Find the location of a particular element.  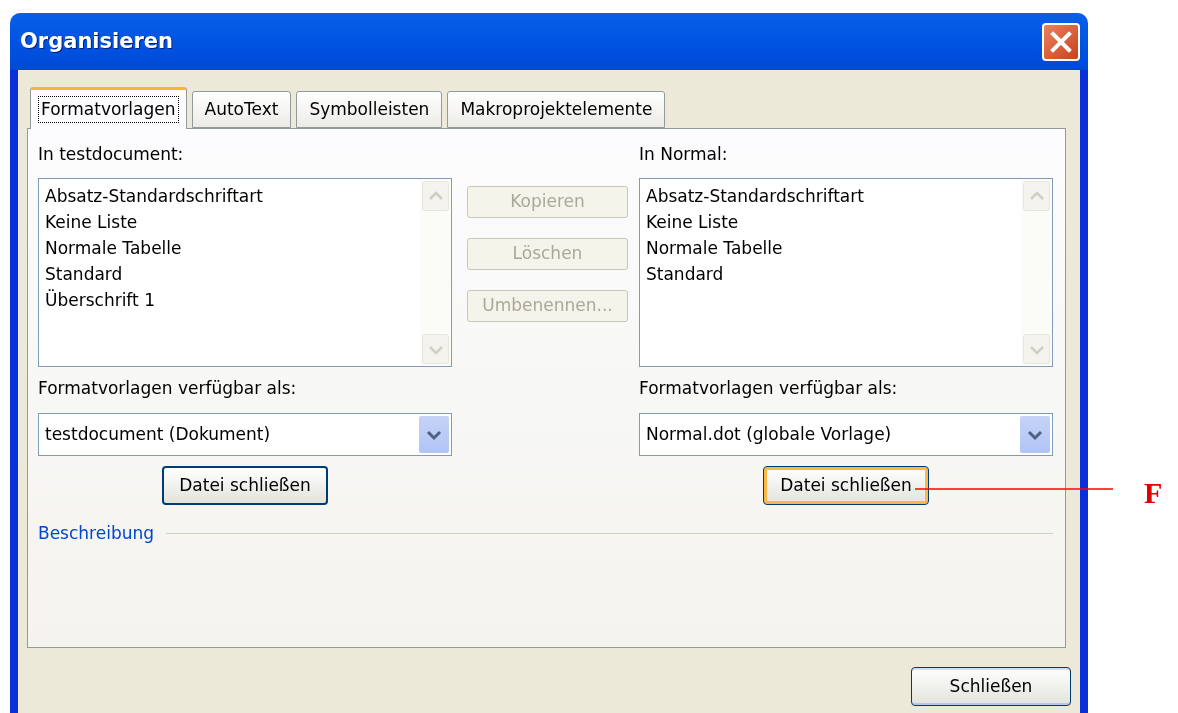

tab: Formatvorlagen is located at coordinates (108, 108).